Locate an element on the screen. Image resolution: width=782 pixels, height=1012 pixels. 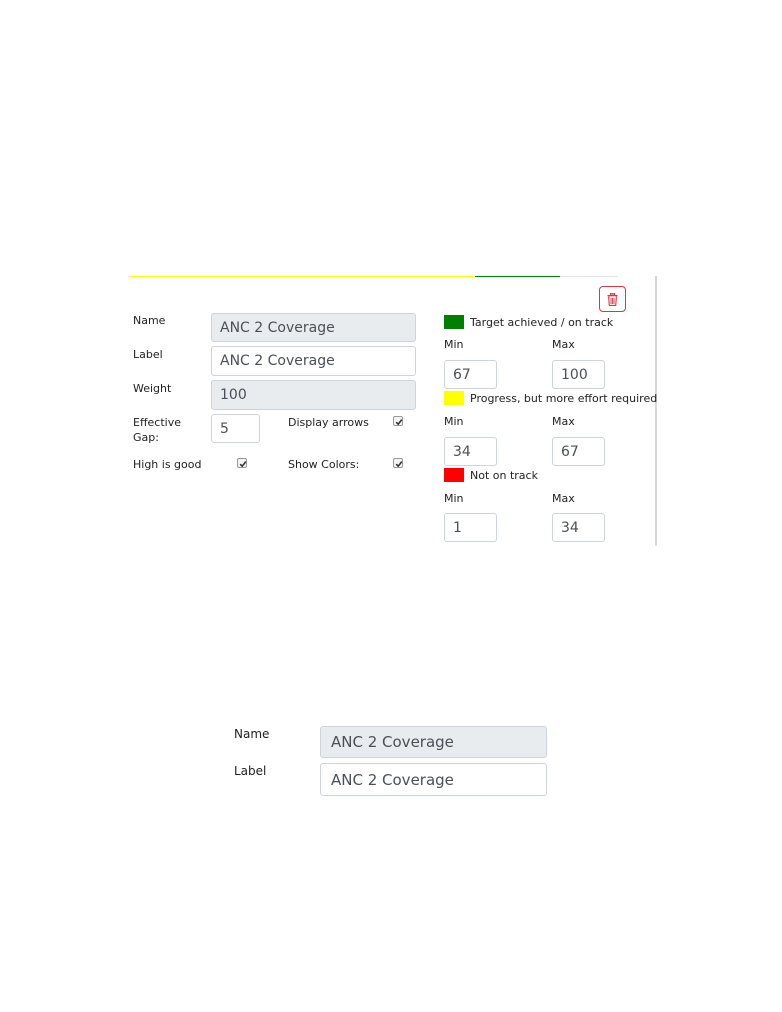
top-border-grey is located at coordinates (589, 276).